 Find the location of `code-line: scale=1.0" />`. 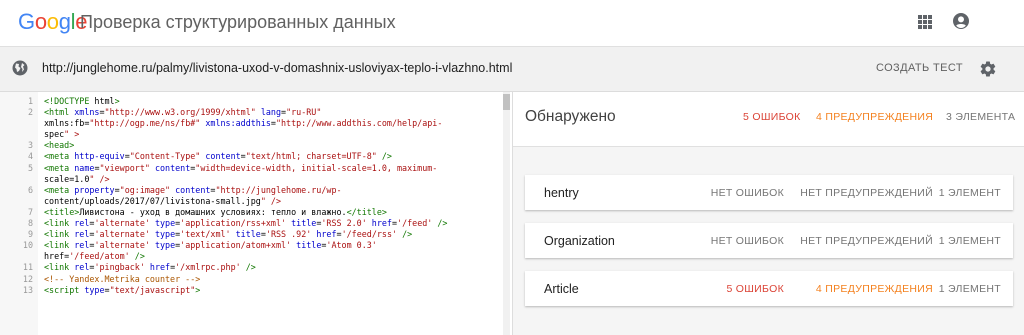

code-line: scale=1.0" /> is located at coordinates (250, 179).